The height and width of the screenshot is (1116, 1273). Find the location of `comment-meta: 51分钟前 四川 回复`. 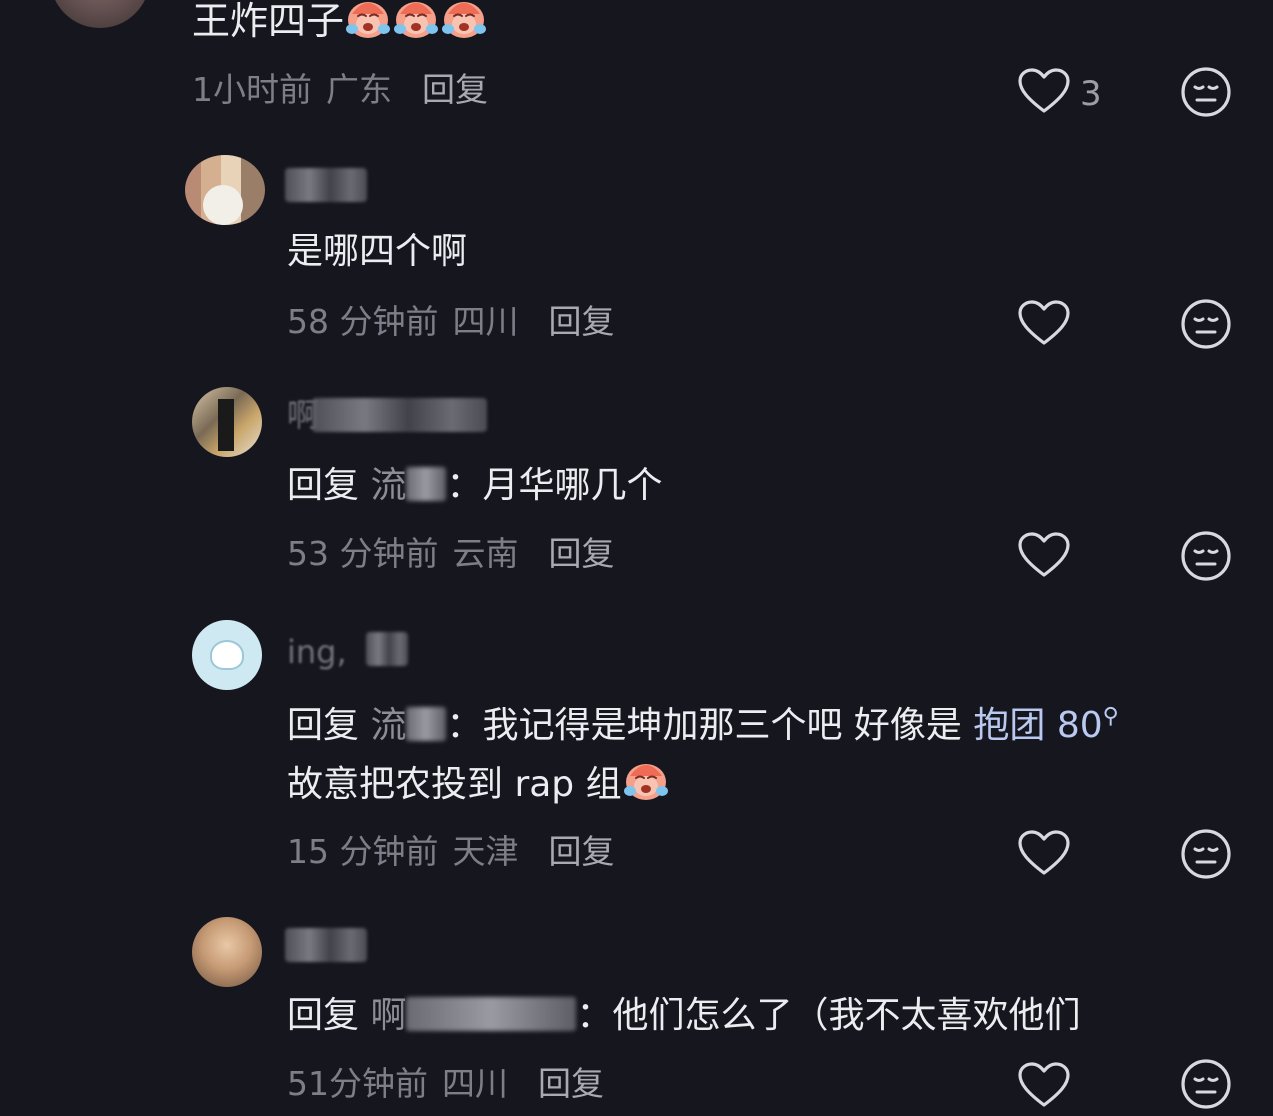

comment-meta: 51分钟前 四川 回复 is located at coordinates (445, 1084).